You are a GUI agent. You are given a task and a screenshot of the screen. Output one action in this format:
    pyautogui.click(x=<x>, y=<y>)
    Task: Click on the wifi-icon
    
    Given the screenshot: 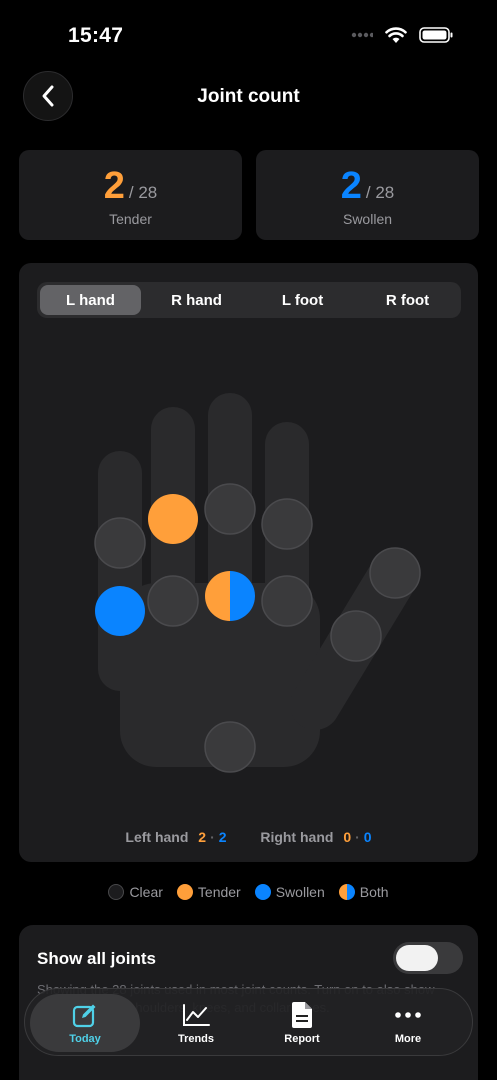 What is the action you would take?
    pyautogui.click(x=396, y=35)
    